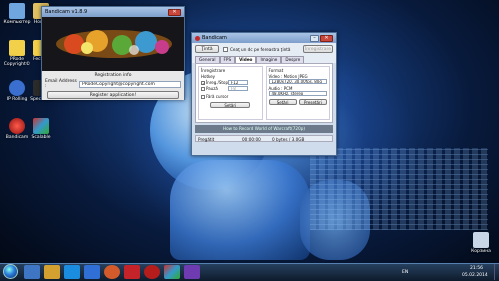 This screenshot has width=499, height=281. Describe the element at coordinates (251, 139) in the screenshot. I see `status-time: 00:00:00` at that location.